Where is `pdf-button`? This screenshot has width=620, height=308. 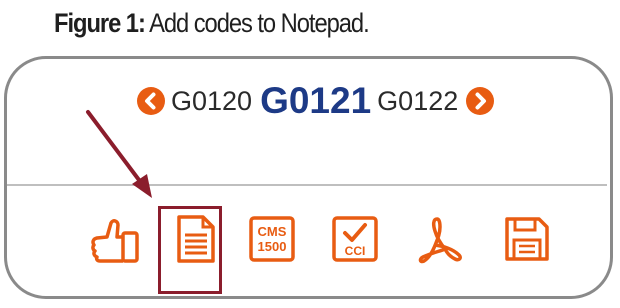 pdf-button is located at coordinates (439, 239).